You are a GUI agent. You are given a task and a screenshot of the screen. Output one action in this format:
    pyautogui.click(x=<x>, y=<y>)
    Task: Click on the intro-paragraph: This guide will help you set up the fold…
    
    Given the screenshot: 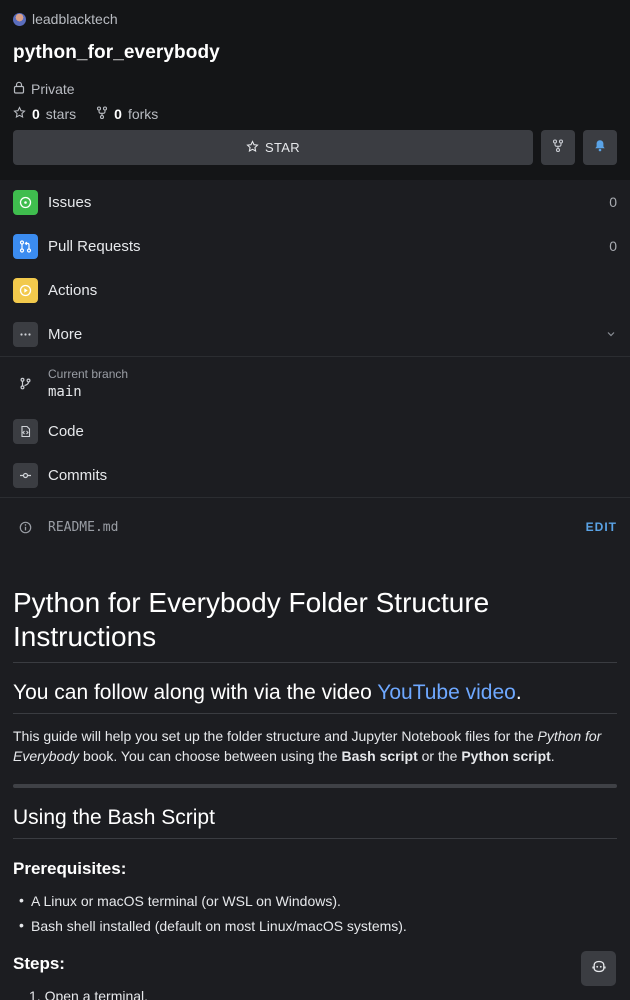 What is the action you would take?
    pyautogui.click(x=315, y=739)
    